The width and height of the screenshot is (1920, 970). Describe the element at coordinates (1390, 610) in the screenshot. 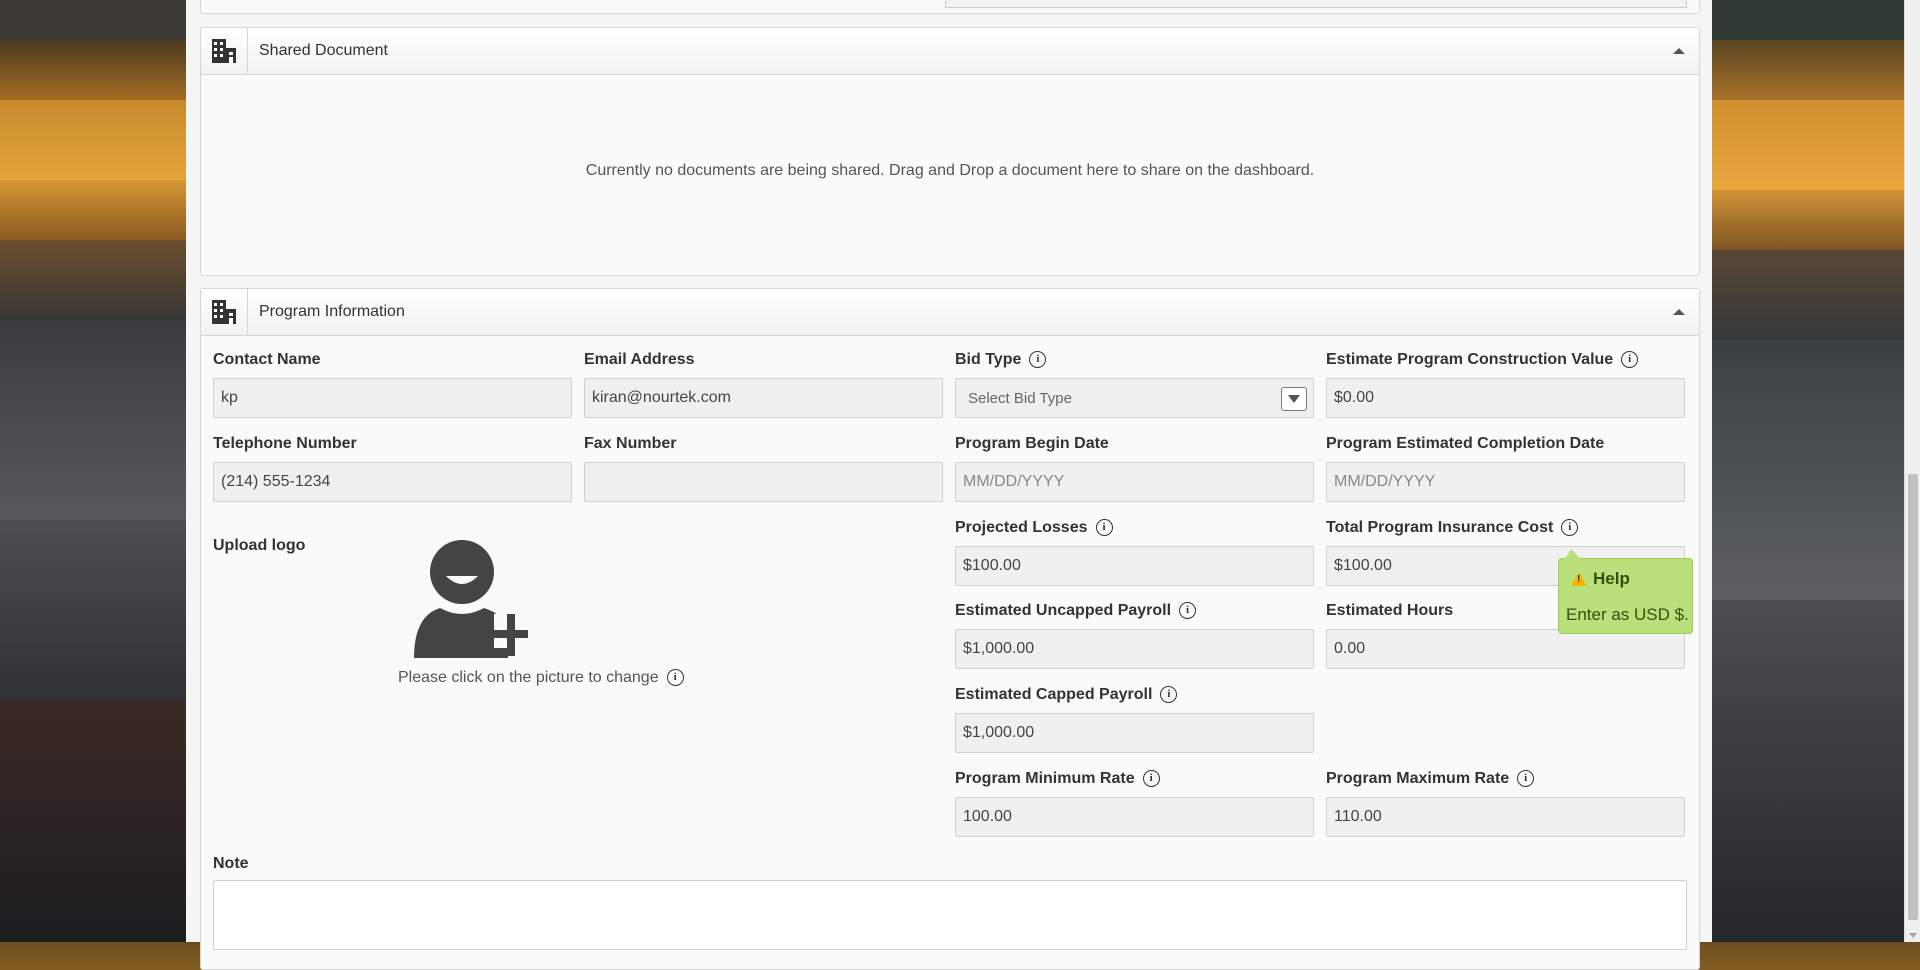

I see `estimated-hours-label: Estimated Hours` at that location.